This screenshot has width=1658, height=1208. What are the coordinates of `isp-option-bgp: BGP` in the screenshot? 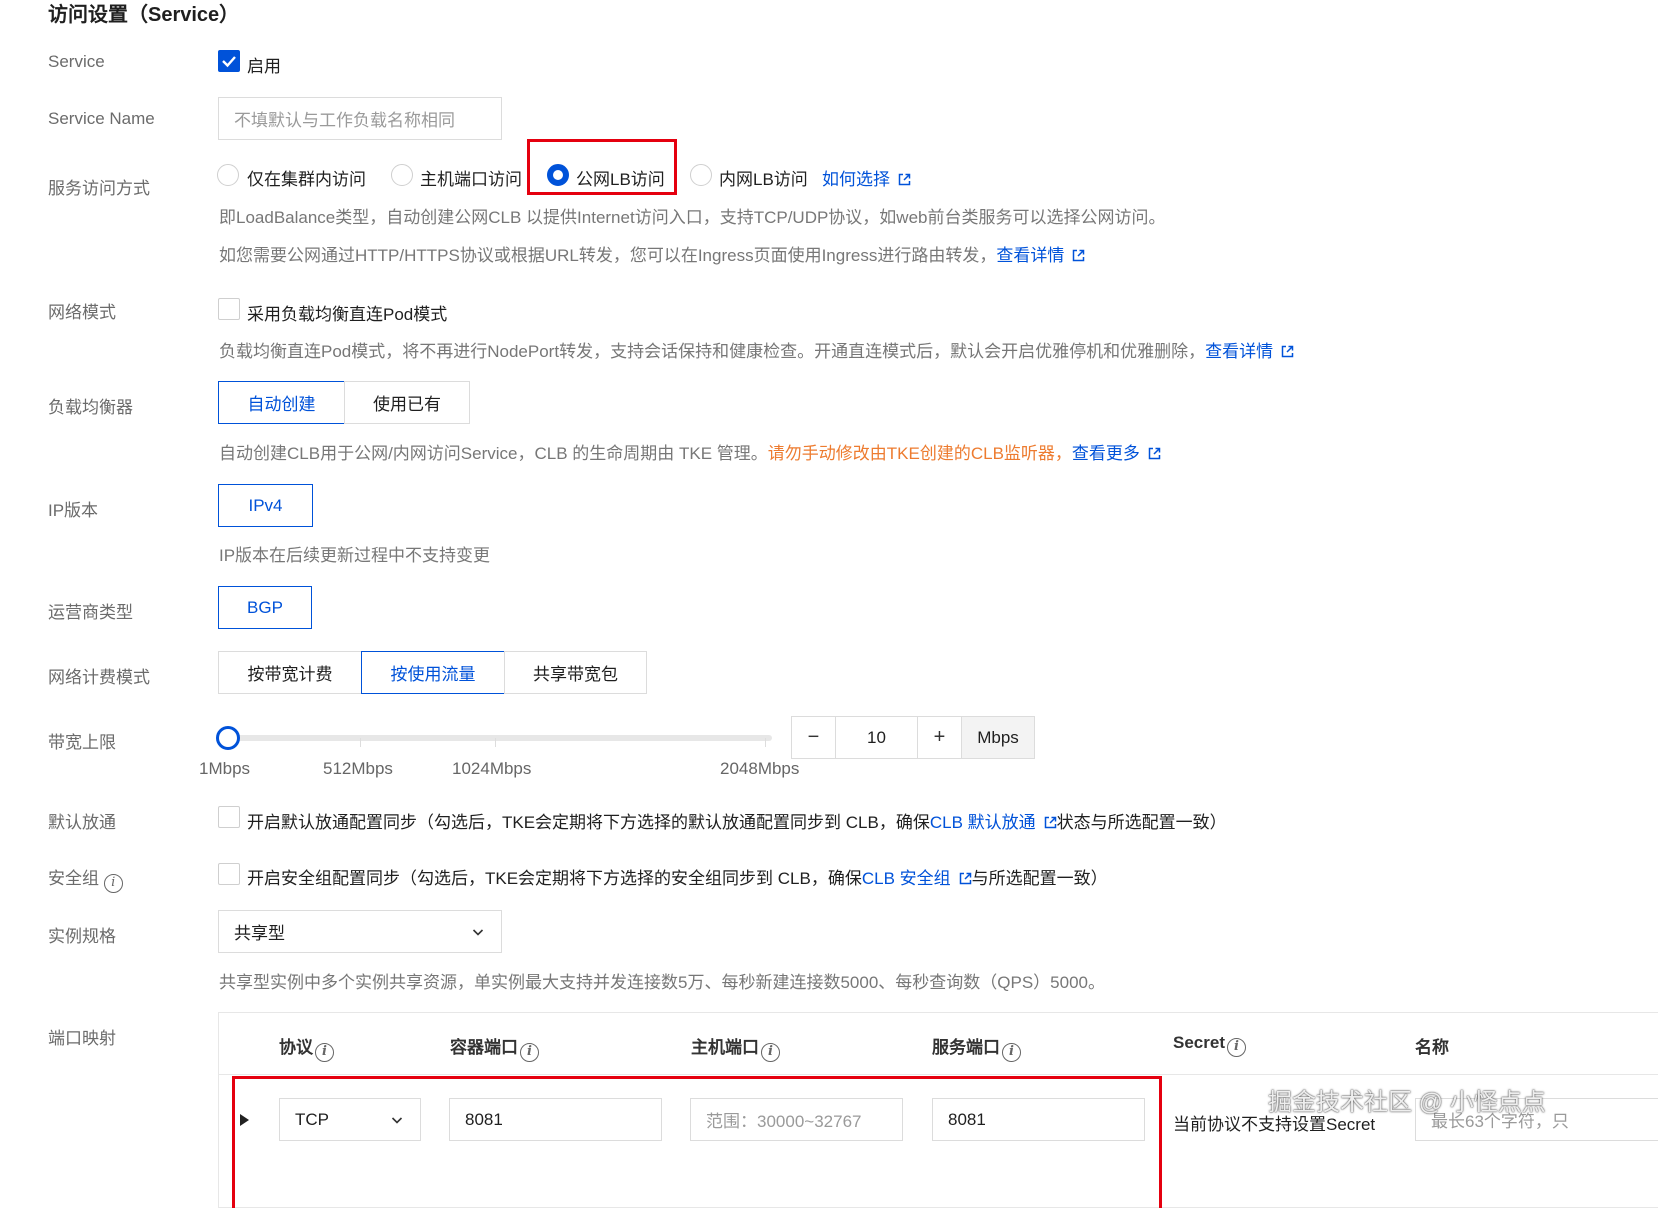 It's located at (265, 607).